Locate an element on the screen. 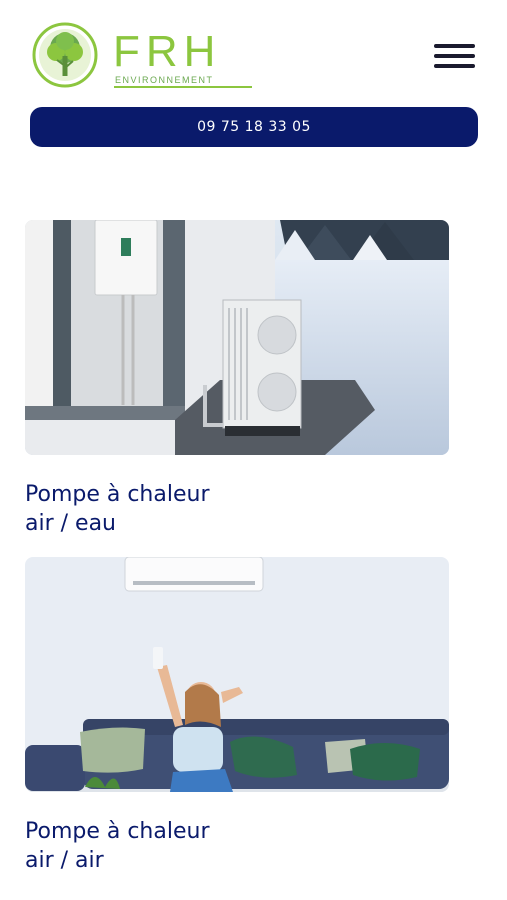 This screenshot has width=507, height=900. logo-tagline: ENVIRONNEMENT is located at coordinates (164, 80).